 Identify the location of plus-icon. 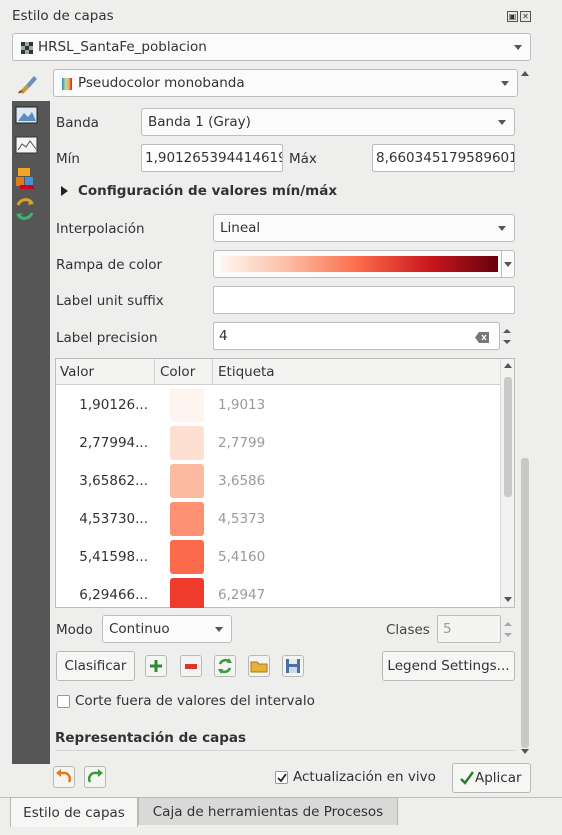
(156, 666).